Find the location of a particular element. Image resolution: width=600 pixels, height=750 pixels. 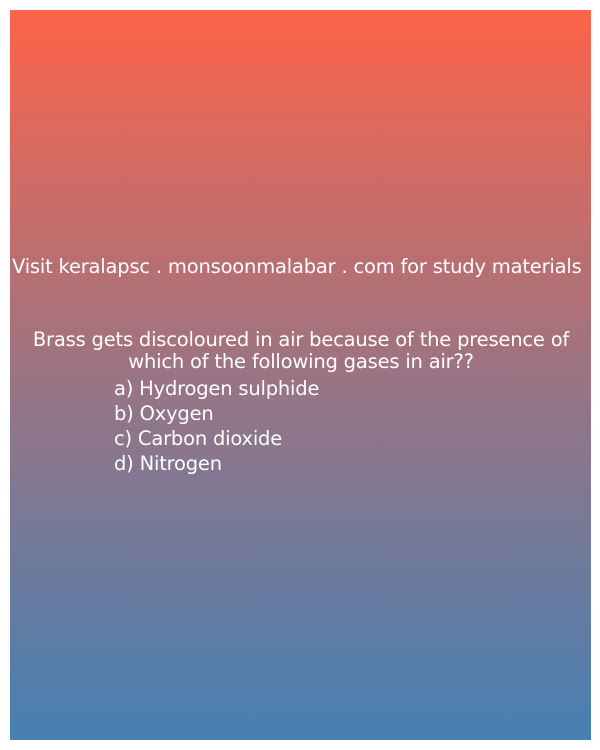

option-d: d) Nitrogen is located at coordinates (168, 463).